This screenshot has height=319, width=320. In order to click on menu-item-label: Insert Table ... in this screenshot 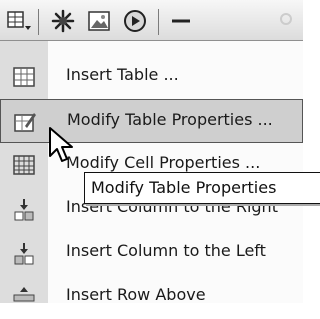, I will do `click(122, 74)`.